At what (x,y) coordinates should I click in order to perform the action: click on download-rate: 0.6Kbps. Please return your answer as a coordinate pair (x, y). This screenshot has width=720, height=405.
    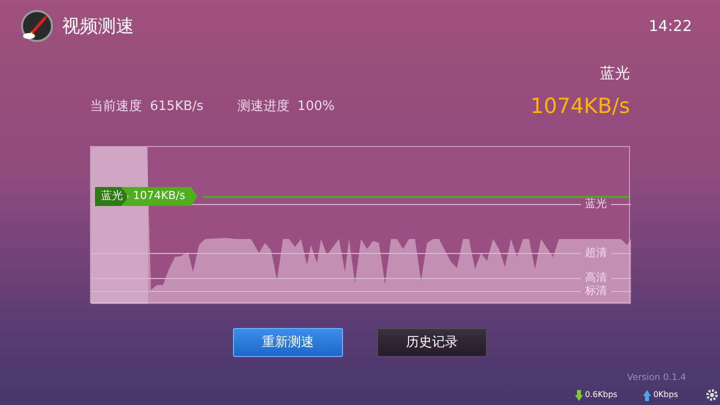
    Looking at the image, I should click on (601, 395).